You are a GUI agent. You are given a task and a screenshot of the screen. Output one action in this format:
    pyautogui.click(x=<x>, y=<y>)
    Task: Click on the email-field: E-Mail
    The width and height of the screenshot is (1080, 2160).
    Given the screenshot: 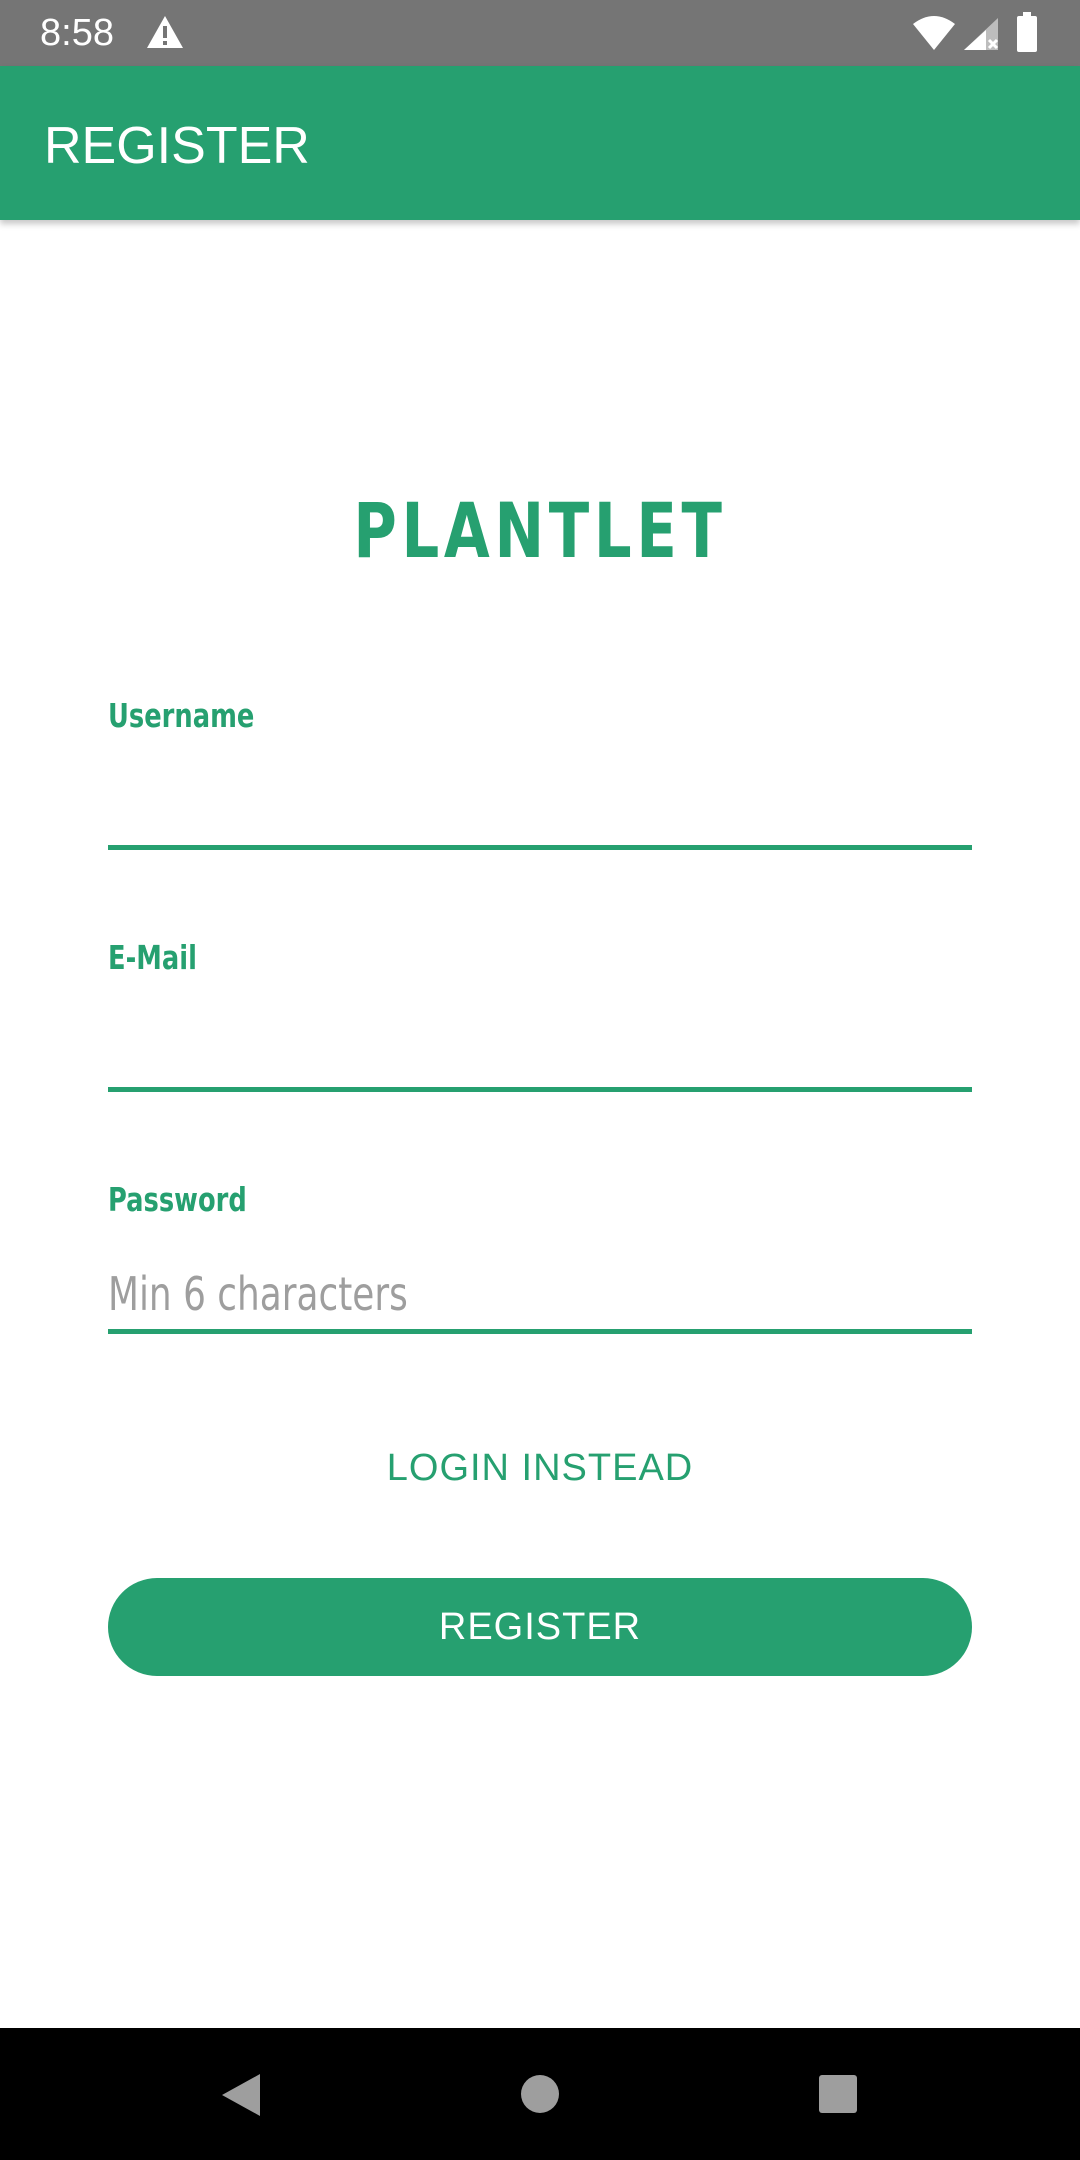 What is the action you would take?
    pyautogui.click(x=540, y=1020)
    